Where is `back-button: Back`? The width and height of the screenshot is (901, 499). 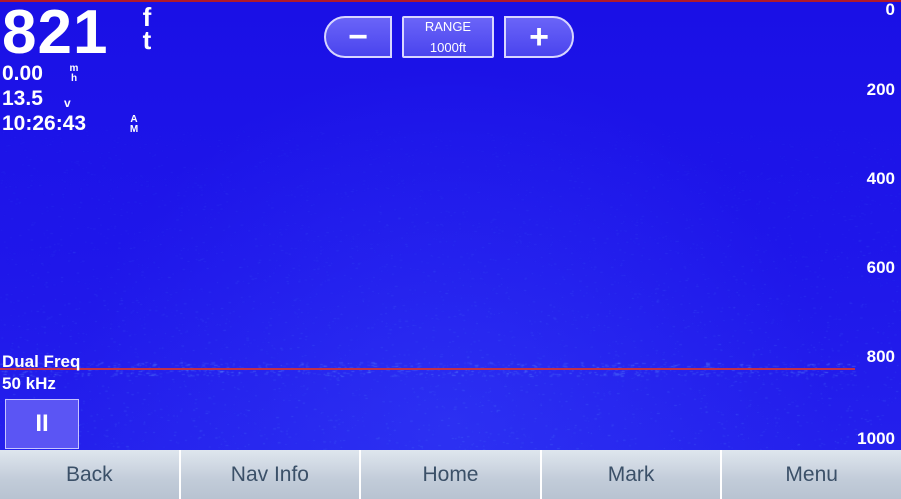
back-button: Back is located at coordinates (89, 474).